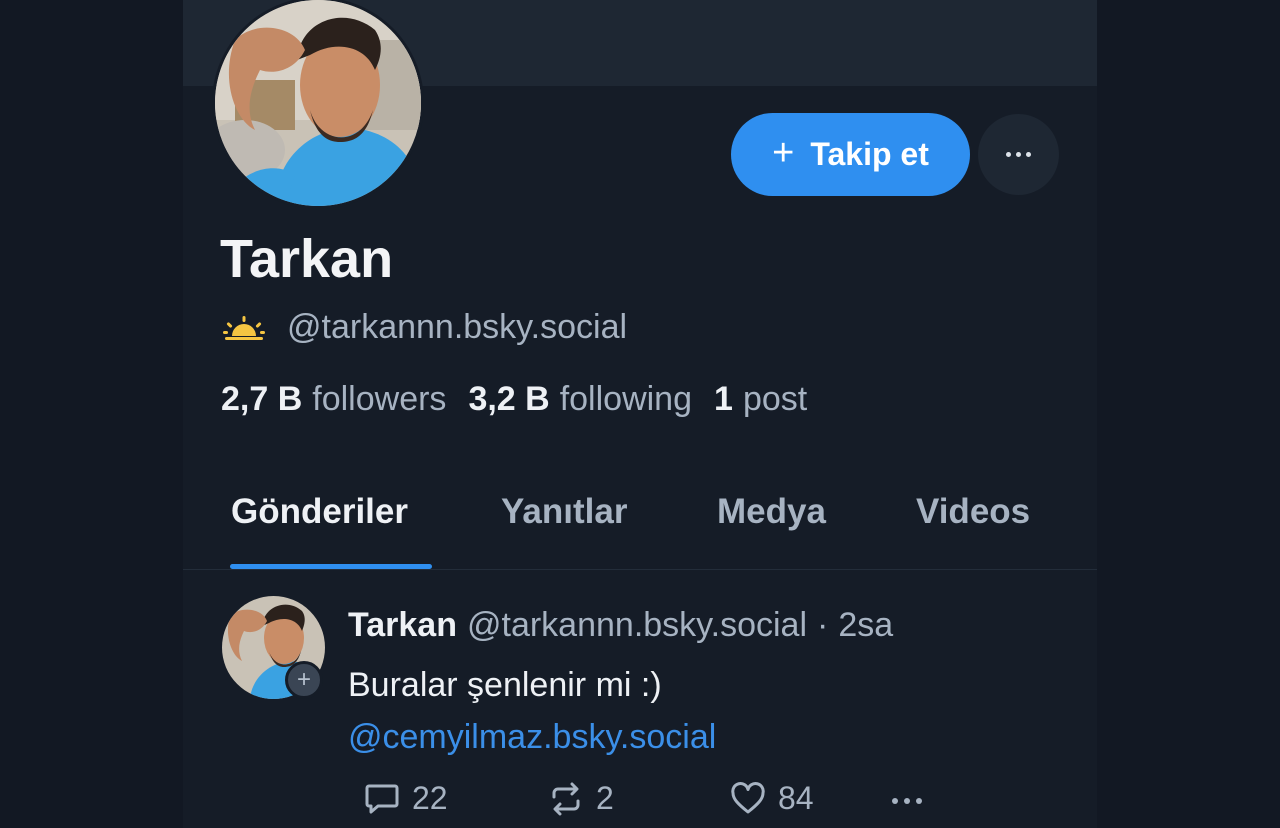  Describe the element at coordinates (723, 399) in the screenshot. I see `posts-count: 1` at that location.